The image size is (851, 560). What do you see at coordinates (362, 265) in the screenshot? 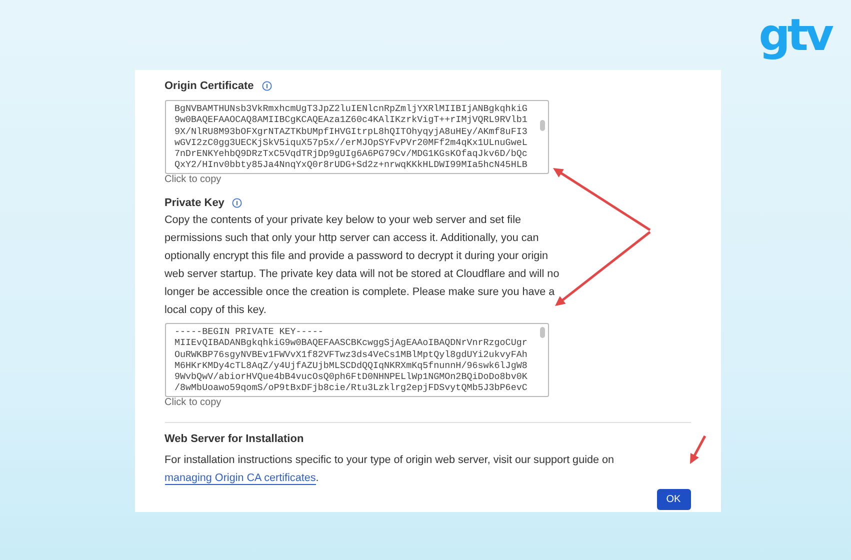
I see `description-text: Copy the contents of your private key below to your web server and set file permissions such that only your http server can access it. Additionally, you can optionally encrypt this file and provide a password to decrypt it during your origin web server startup. The private key data will not be stored at Cloudflare and will no longer be accessible once the creation is complete. Please make sure you have a local copy of this key.` at bounding box center [362, 265].